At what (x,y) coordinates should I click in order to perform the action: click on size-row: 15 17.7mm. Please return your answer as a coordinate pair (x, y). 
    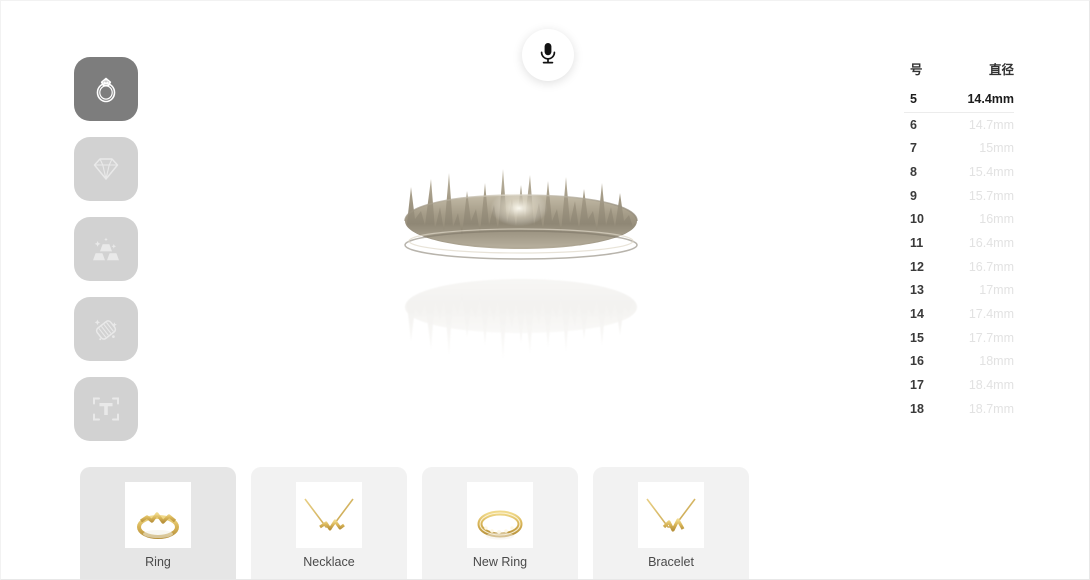
    Looking at the image, I should click on (959, 338).